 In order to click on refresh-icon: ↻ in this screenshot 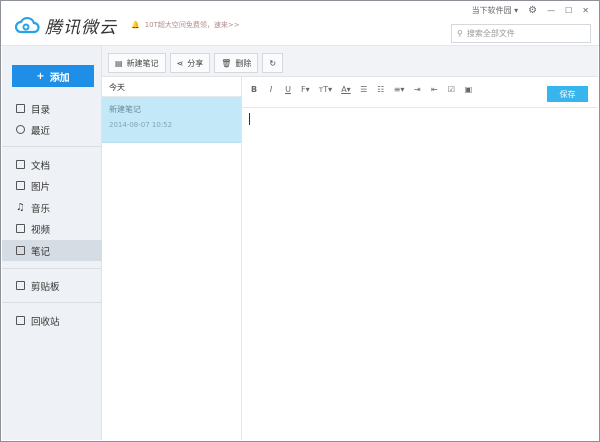, I will do `click(273, 63)`.